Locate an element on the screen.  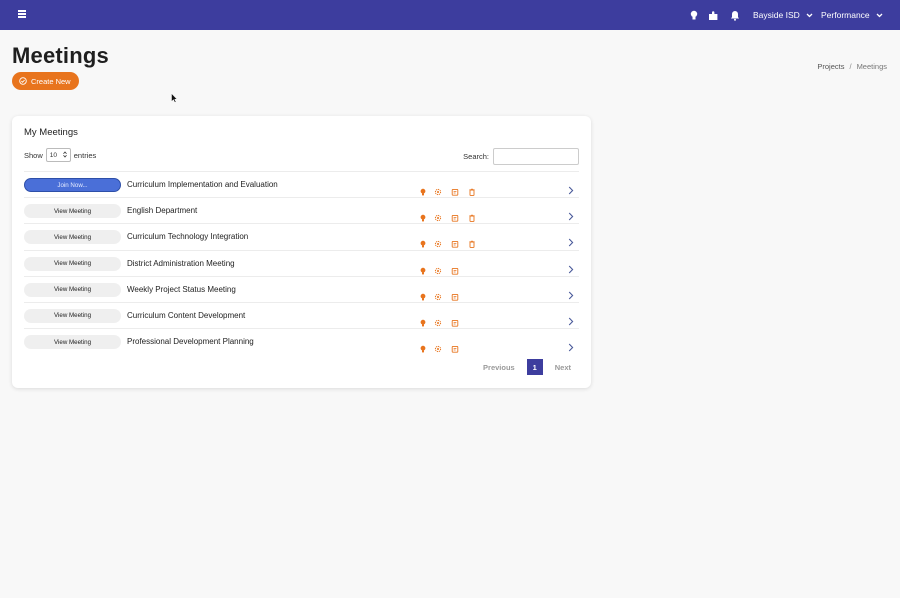
breadcrumb: Projects / Meetings is located at coordinates (852, 66).